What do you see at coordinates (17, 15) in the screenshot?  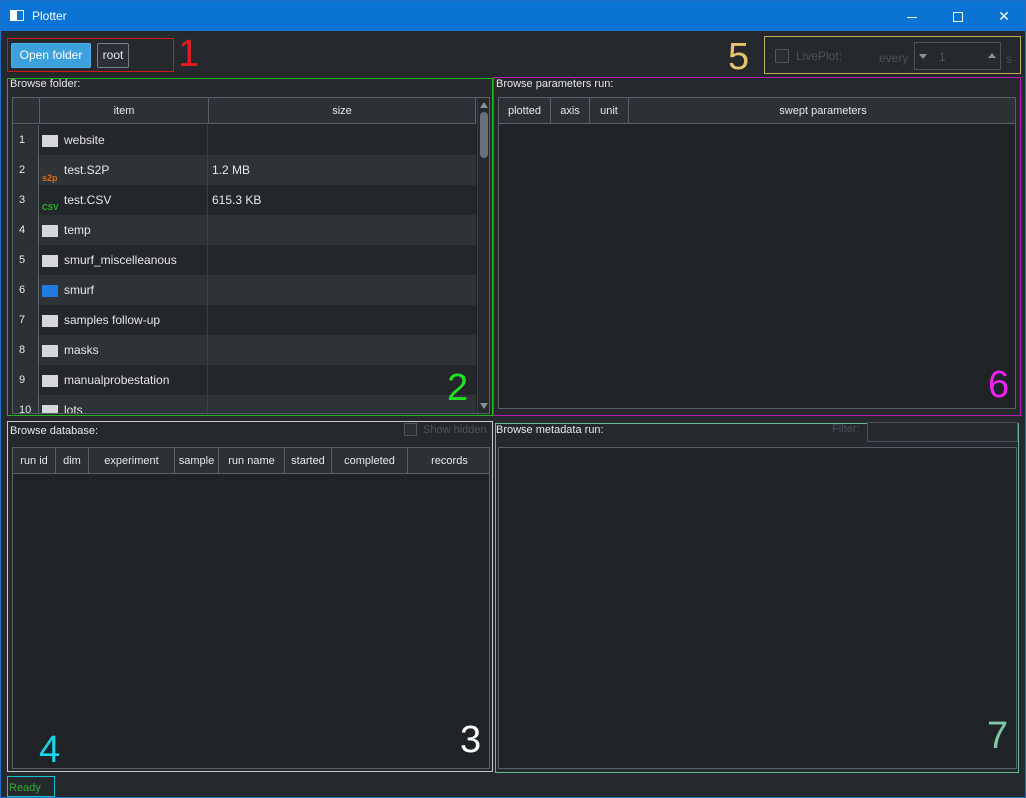 I see `app-window-icon` at bounding box center [17, 15].